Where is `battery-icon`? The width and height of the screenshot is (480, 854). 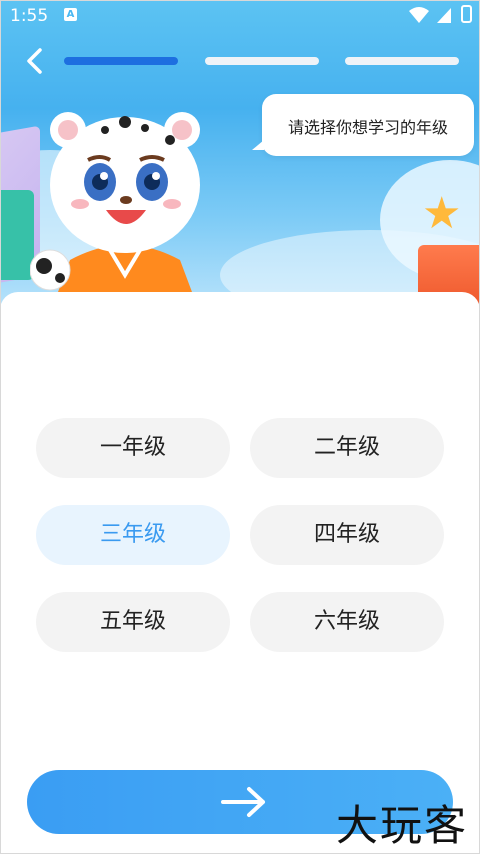
battery-icon is located at coordinates (466, 14).